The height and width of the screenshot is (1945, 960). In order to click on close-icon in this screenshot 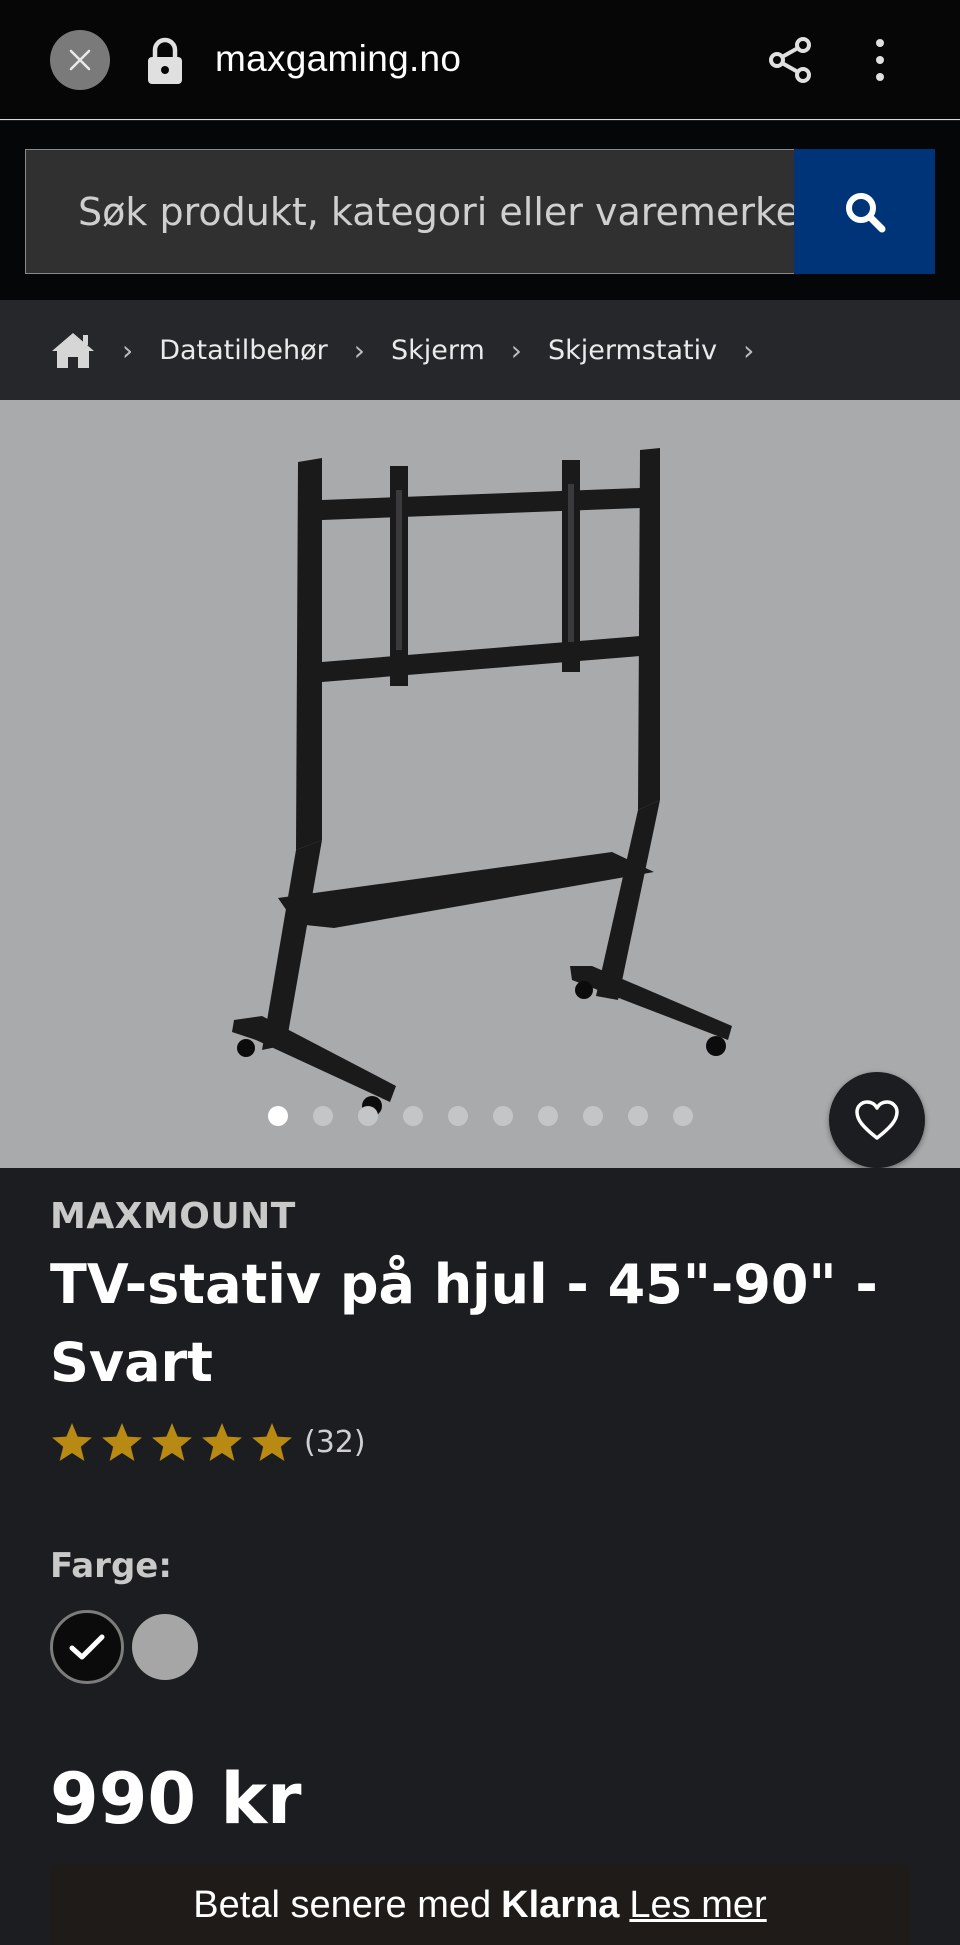, I will do `click(80, 60)`.